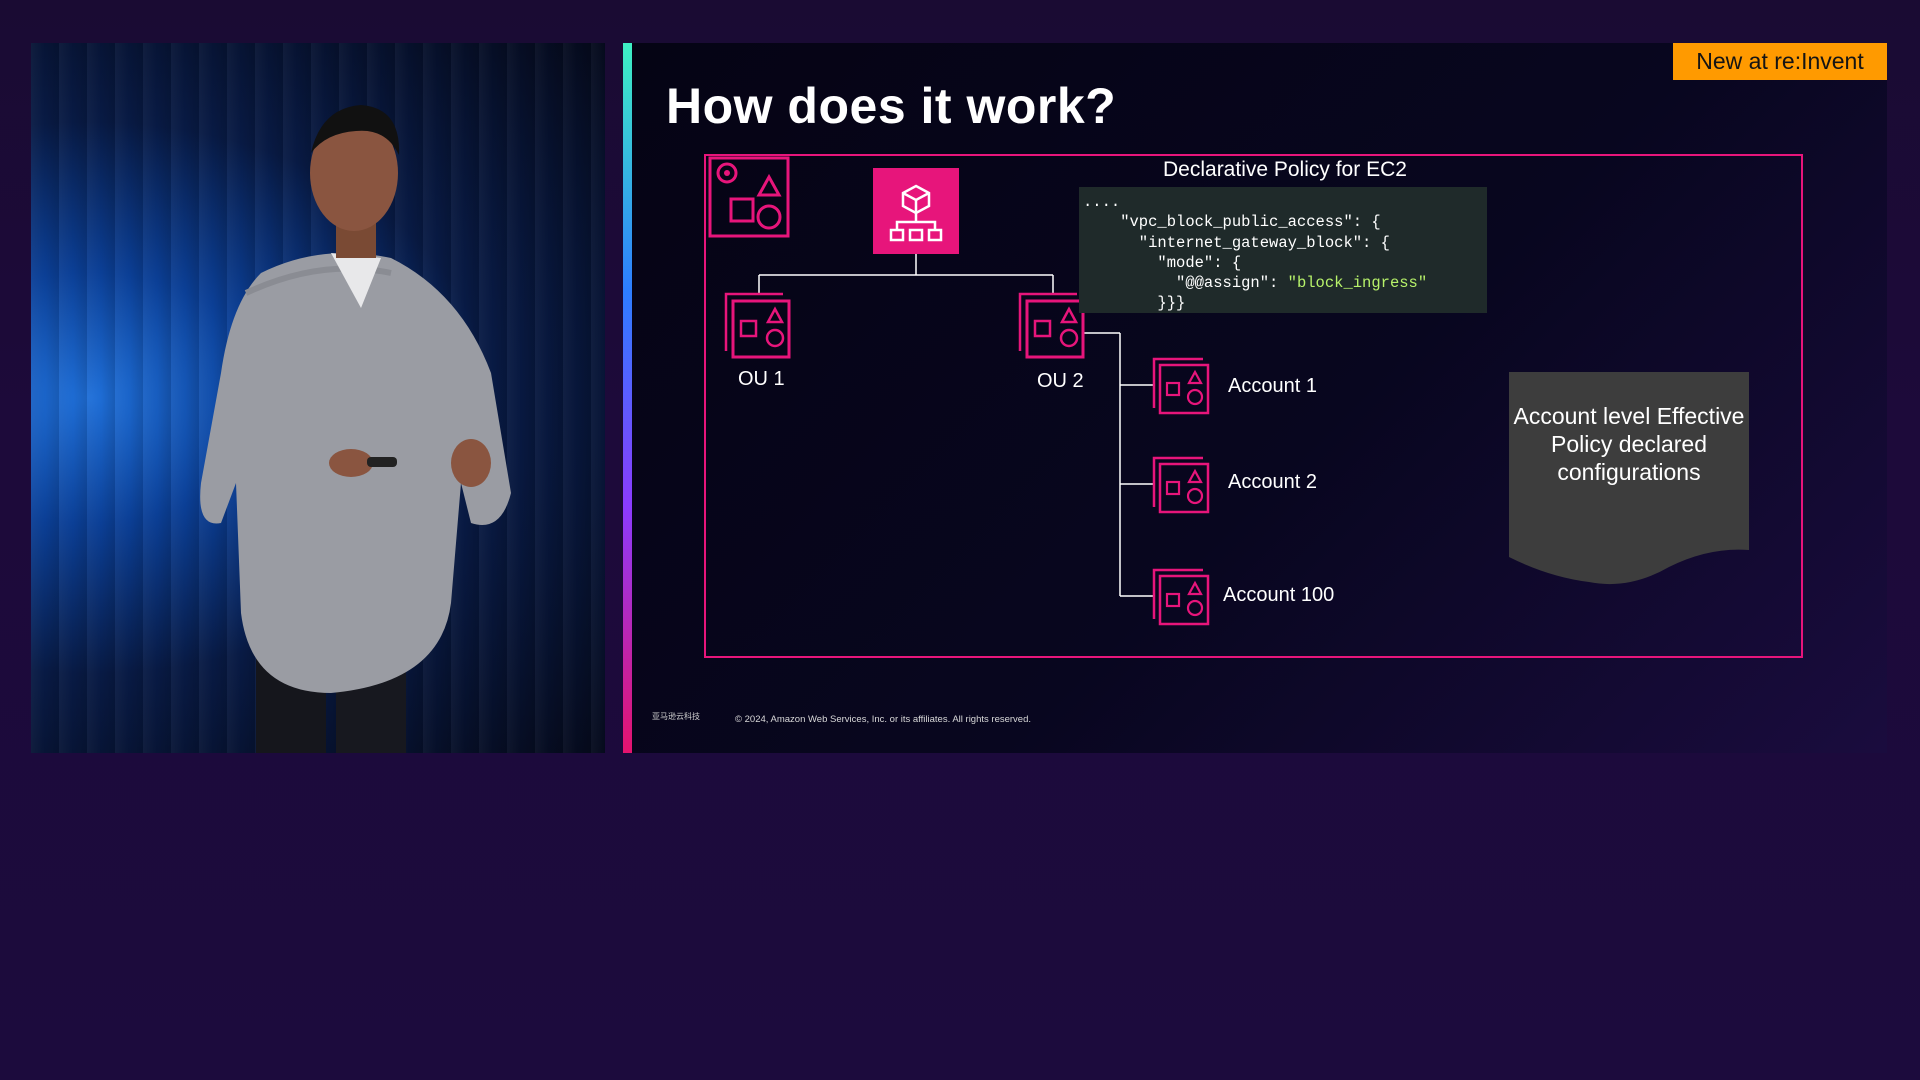  I want to click on code-line: "mode": {, so click(1162, 262).